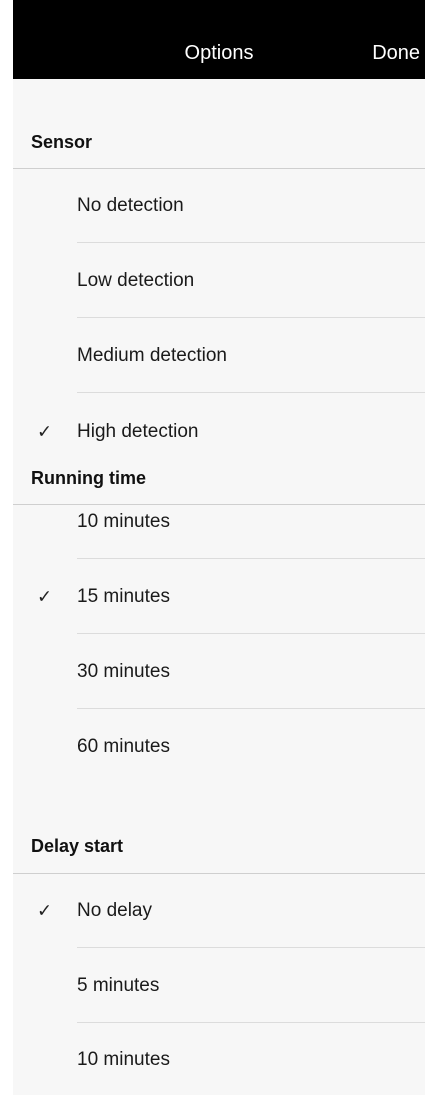  What do you see at coordinates (138, 431) in the screenshot?
I see `option-label: High detection` at bounding box center [138, 431].